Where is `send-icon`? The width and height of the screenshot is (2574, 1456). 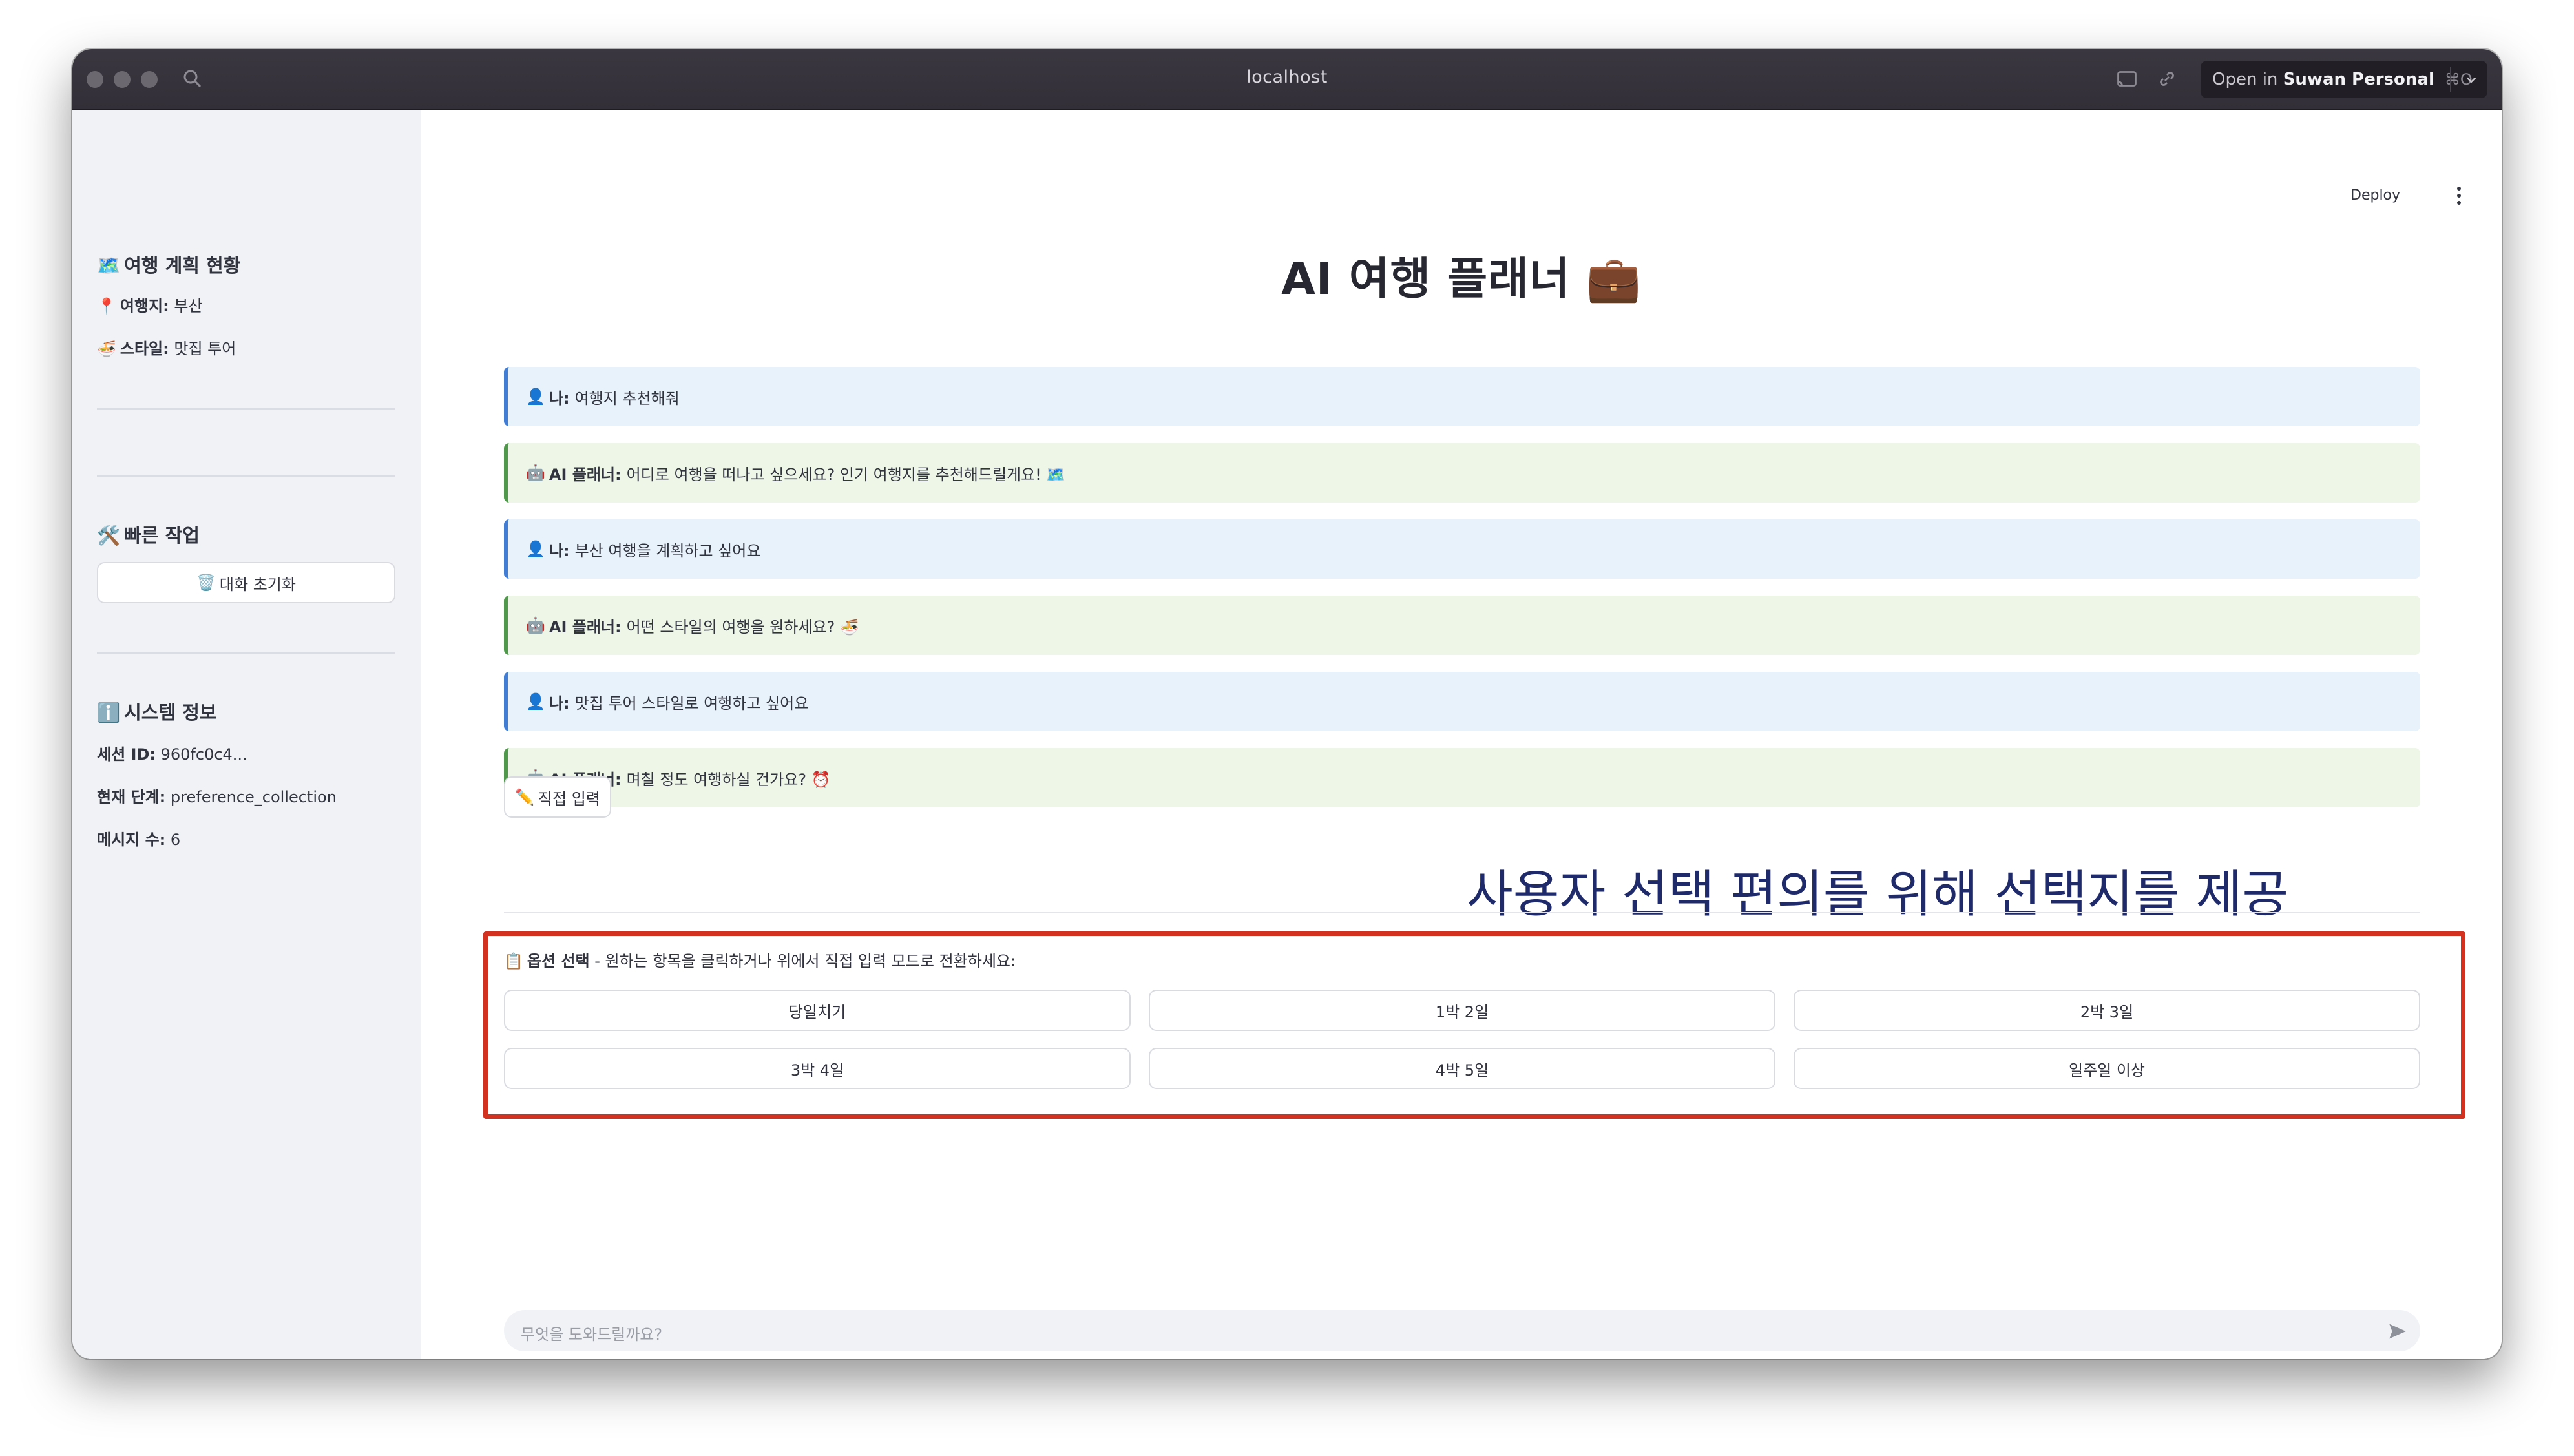 send-icon is located at coordinates (2398, 1331).